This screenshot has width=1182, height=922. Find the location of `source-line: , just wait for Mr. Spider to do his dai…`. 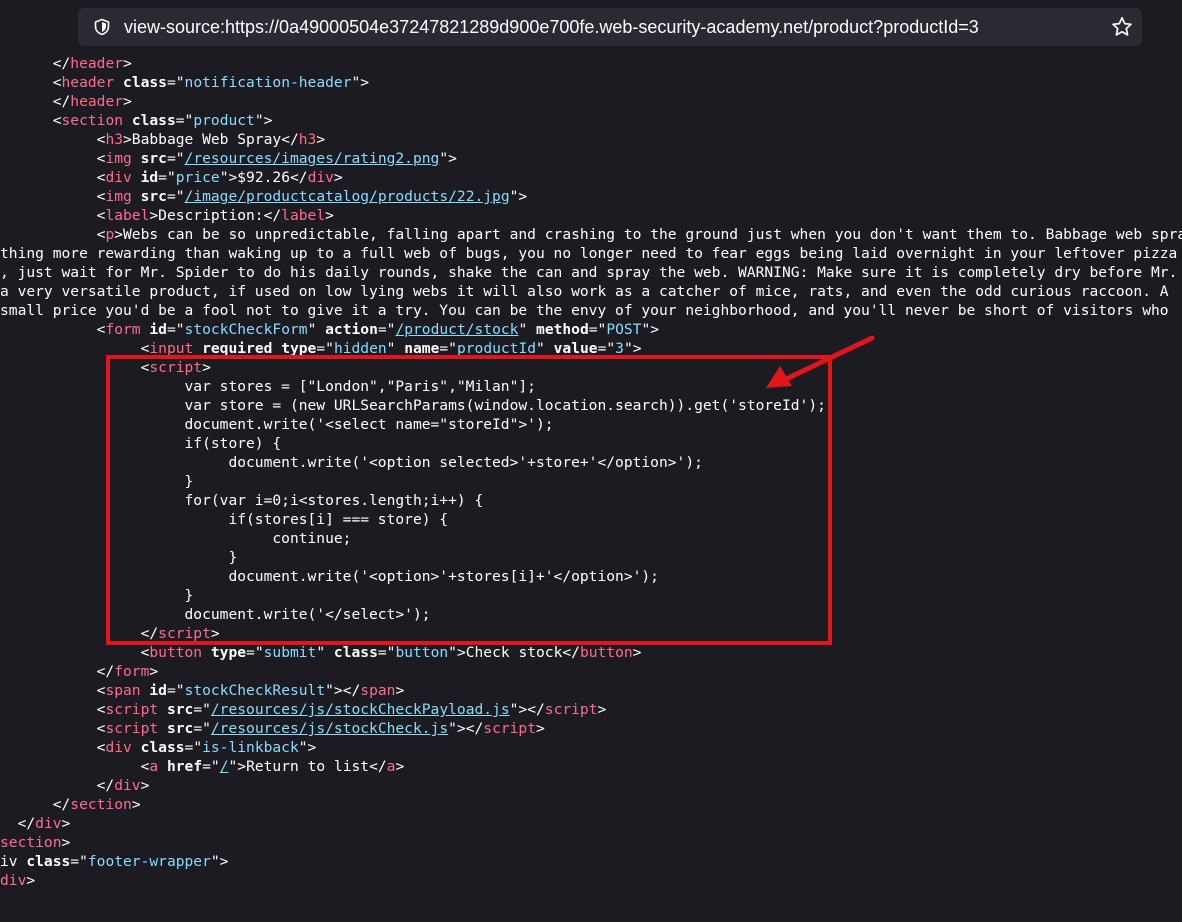

source-line: , just wait for Mr. Spider to do his dai… is located at coordinates (588, 272).